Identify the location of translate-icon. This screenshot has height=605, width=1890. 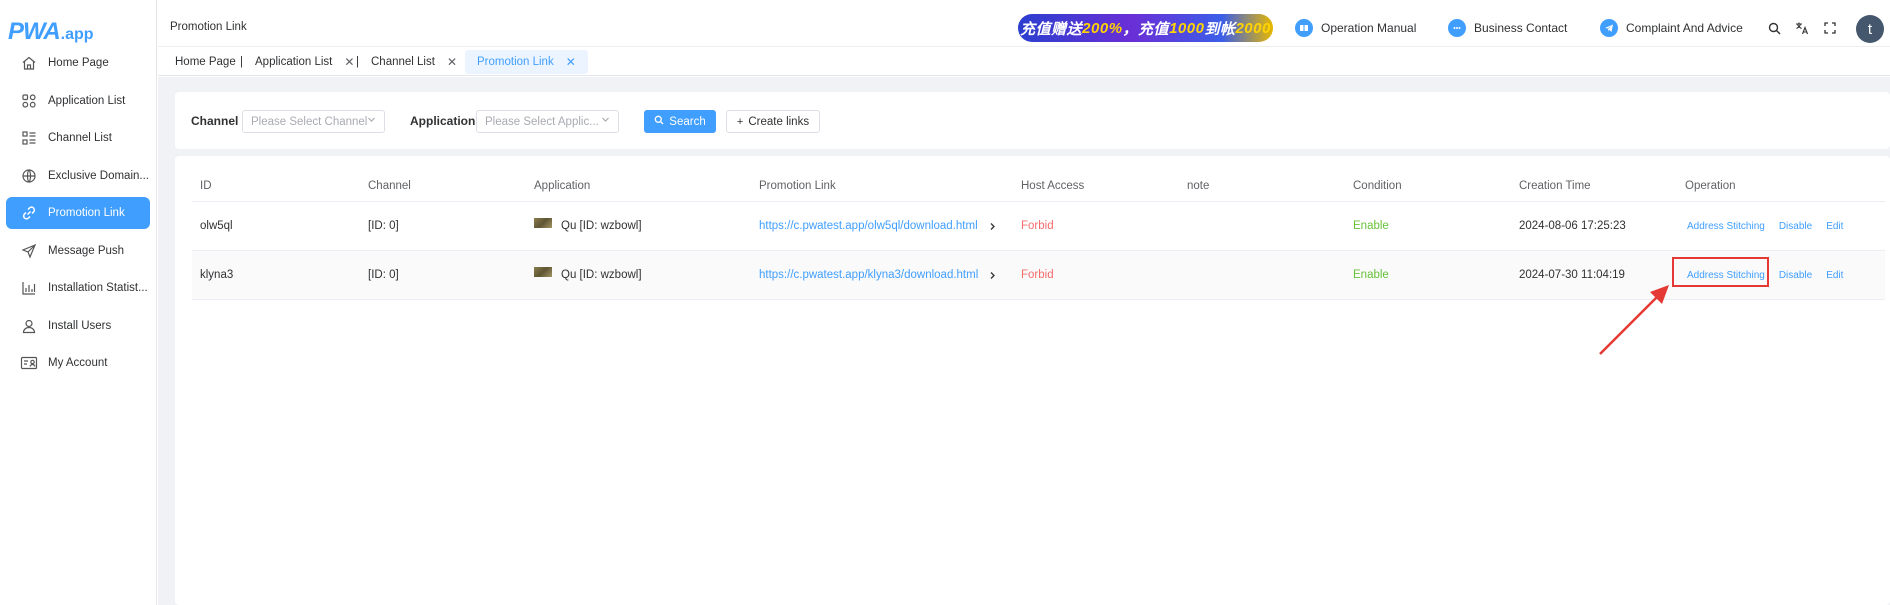
(1802, 28).